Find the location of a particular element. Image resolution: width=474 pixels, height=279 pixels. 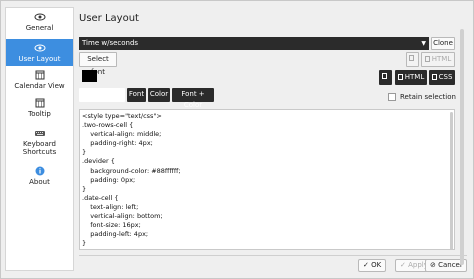

sidebar-item-user-layout: User Layout is located at coordinates (39, 52).